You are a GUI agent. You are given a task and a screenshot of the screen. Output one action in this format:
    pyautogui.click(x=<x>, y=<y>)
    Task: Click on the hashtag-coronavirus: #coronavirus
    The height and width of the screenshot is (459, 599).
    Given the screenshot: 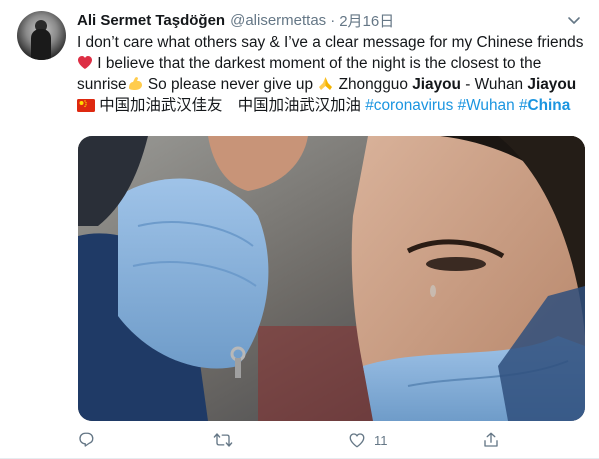 What is the action you would take?
    pyautogui.click(x=409, y=105)
    